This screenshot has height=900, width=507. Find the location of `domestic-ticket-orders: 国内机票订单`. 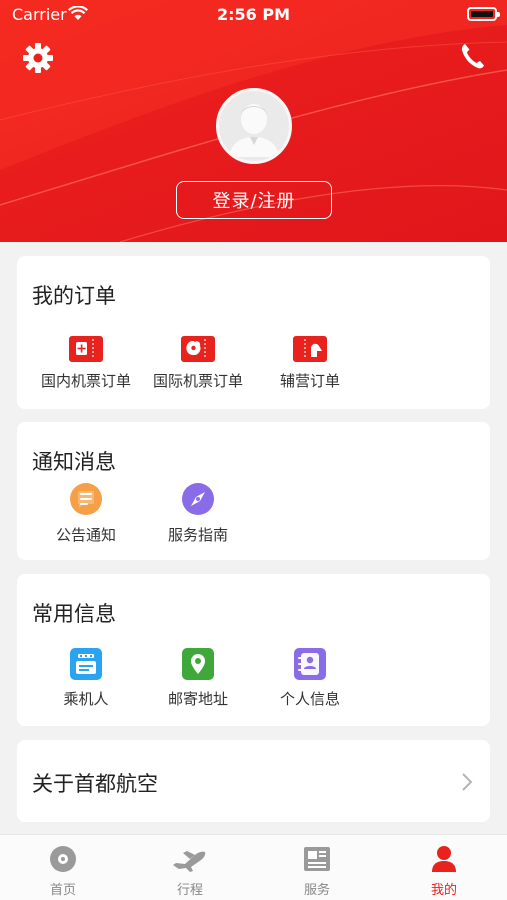

domestic-ticket-orders: 国内机票订单 is located at coordinates (86, 363).